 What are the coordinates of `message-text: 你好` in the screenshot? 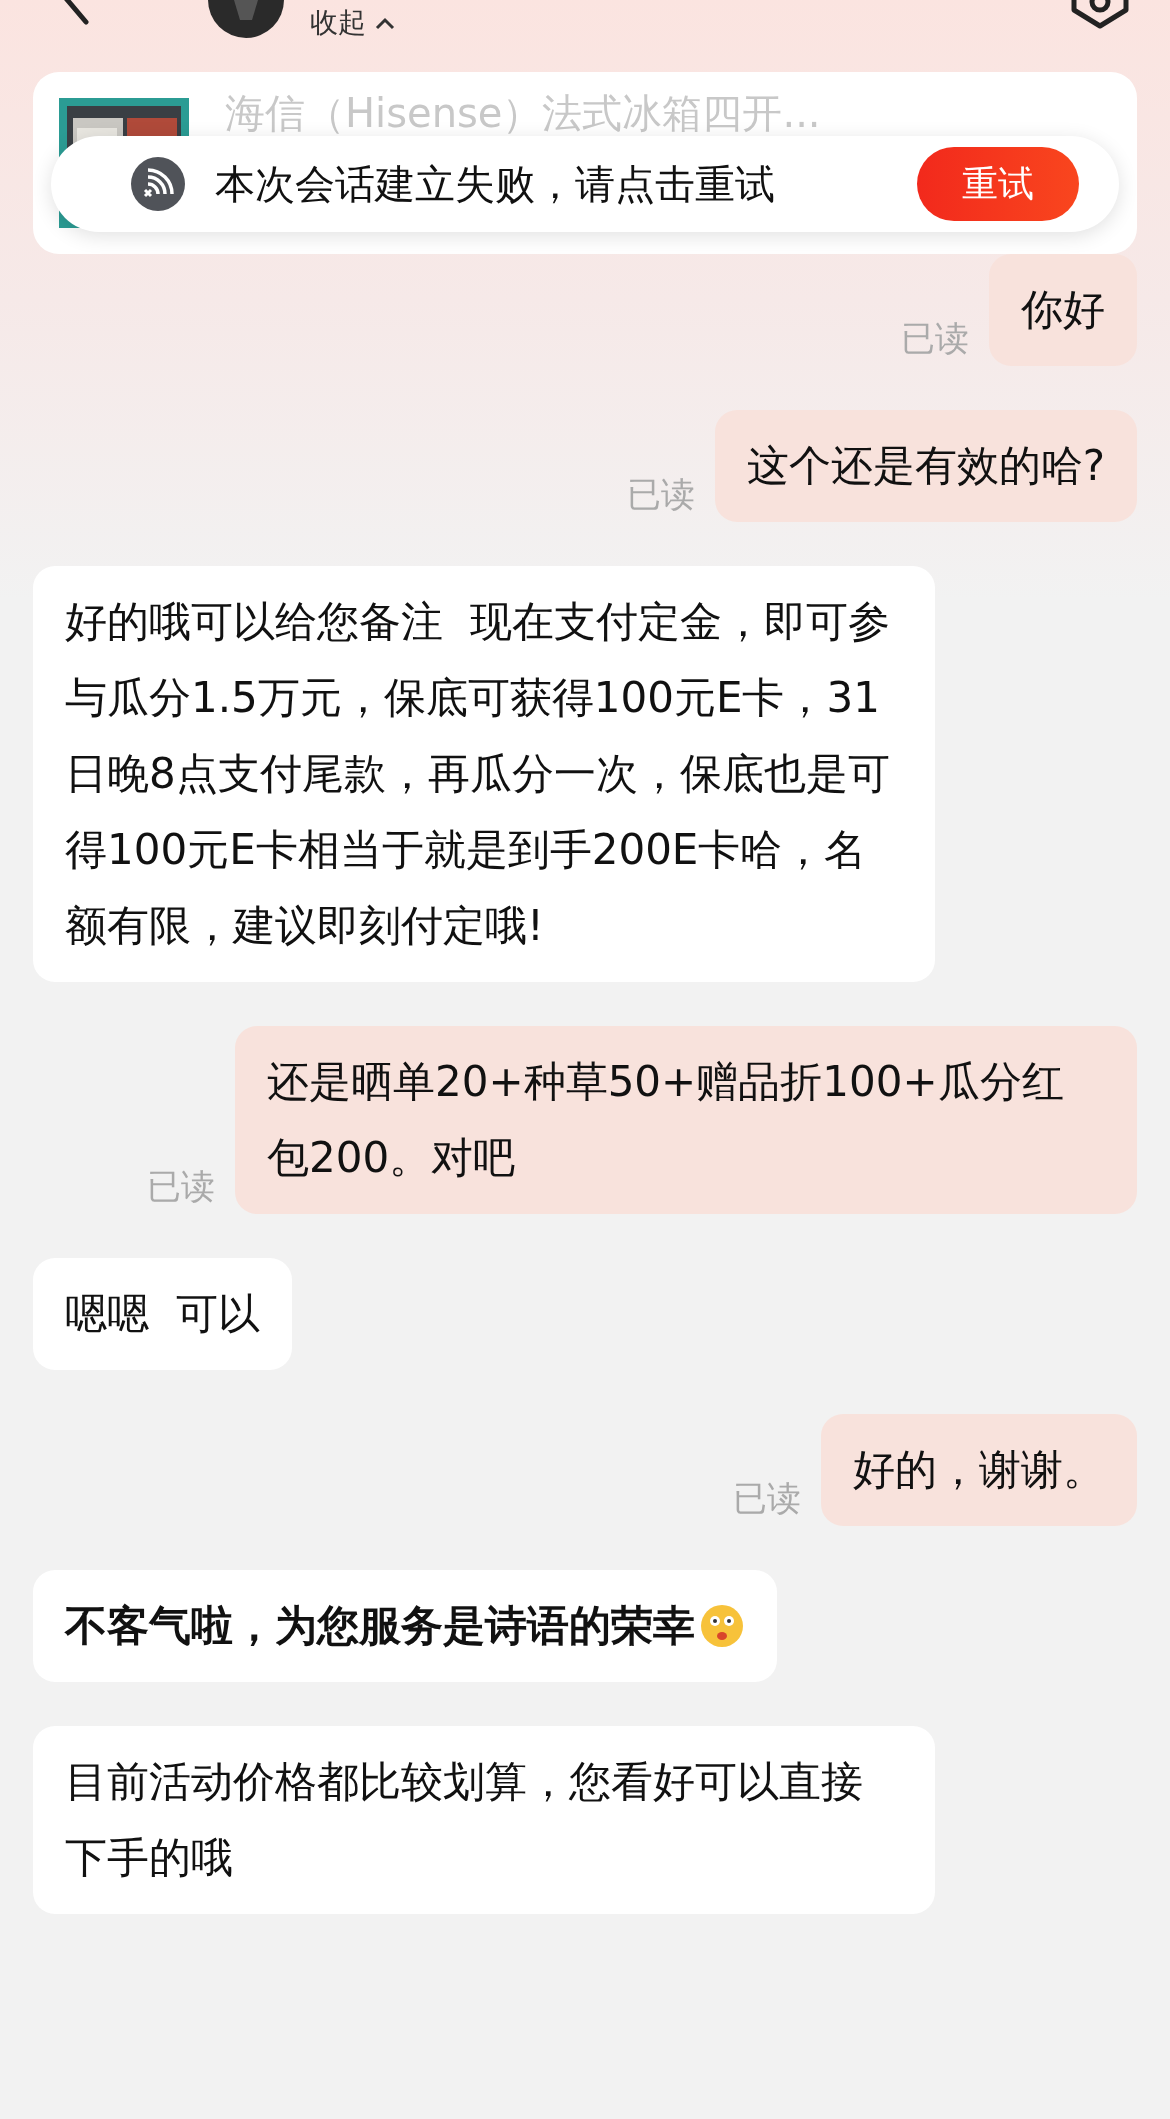 It's located at (1063, 310).